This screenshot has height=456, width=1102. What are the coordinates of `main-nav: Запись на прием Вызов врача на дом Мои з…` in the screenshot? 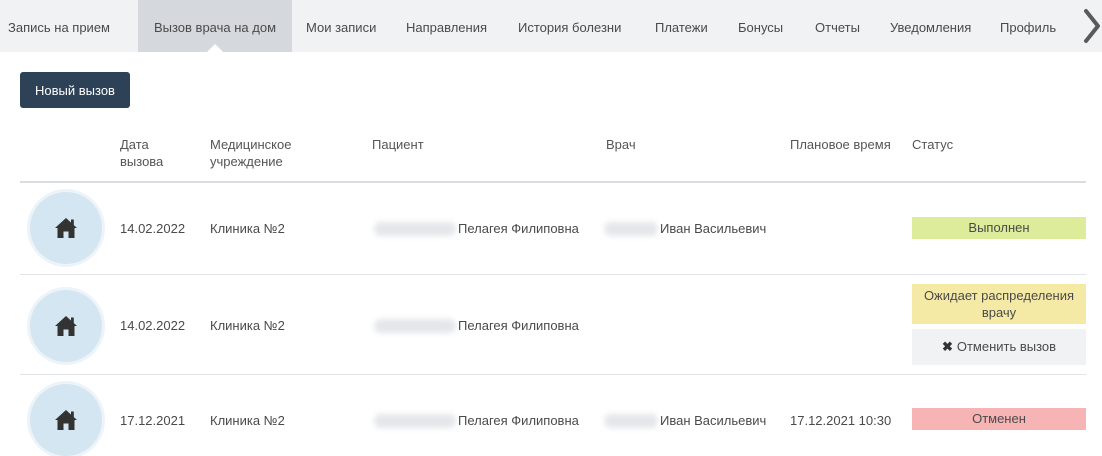 It's located at (551, 26).